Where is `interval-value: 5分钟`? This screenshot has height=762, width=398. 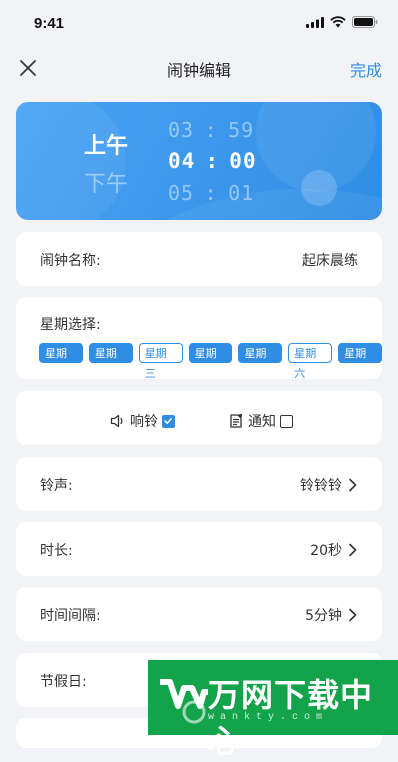 interval-value: 5分钟 is located at coordinates (323, 616).